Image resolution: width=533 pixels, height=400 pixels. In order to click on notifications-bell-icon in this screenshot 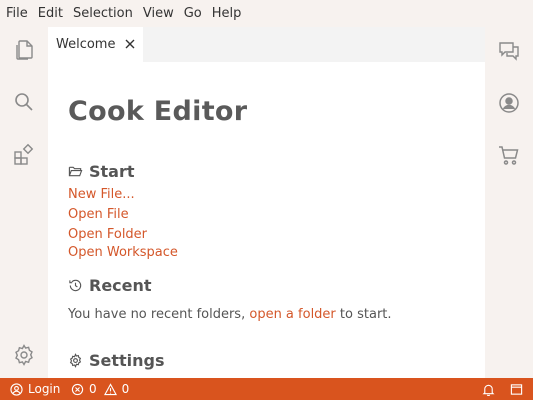, I will do `click(488, 389)`.